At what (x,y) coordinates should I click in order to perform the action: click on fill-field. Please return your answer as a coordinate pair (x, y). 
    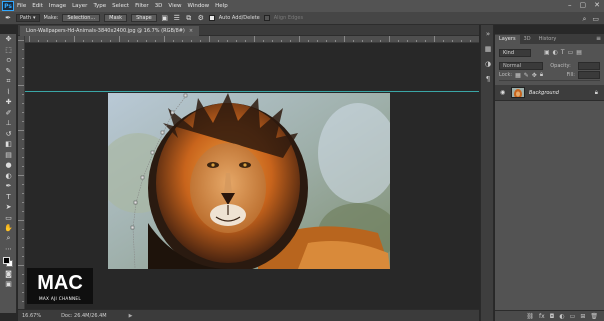
    Looking at the image, I should click on (589, 75).